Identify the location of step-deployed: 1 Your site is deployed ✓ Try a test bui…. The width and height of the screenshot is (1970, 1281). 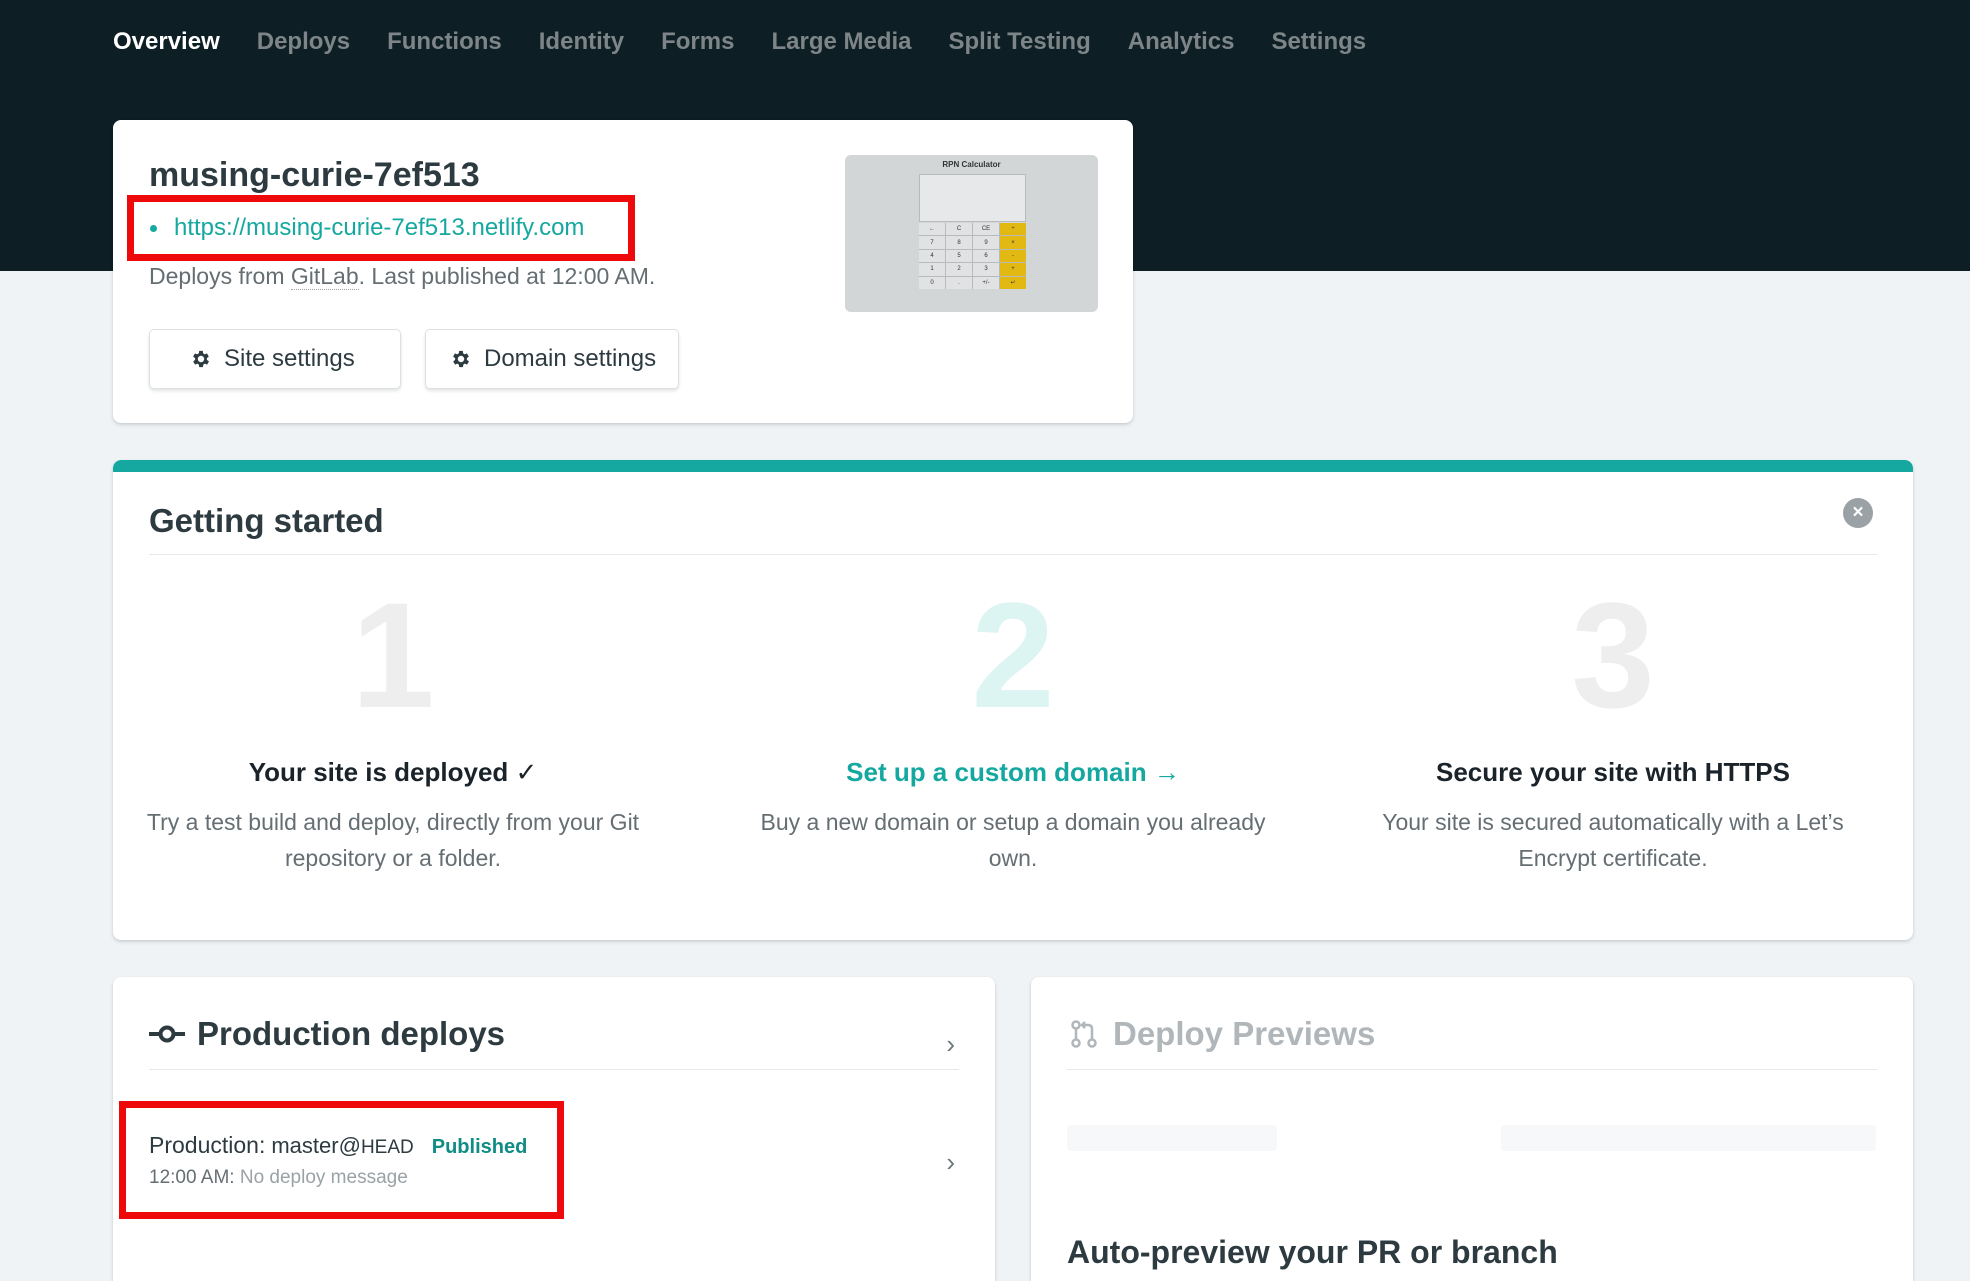
(393, 728).